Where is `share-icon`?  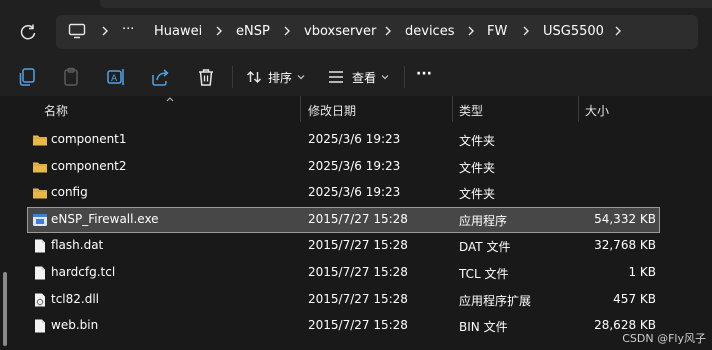
share-icon is located at coordinates (160, 77).